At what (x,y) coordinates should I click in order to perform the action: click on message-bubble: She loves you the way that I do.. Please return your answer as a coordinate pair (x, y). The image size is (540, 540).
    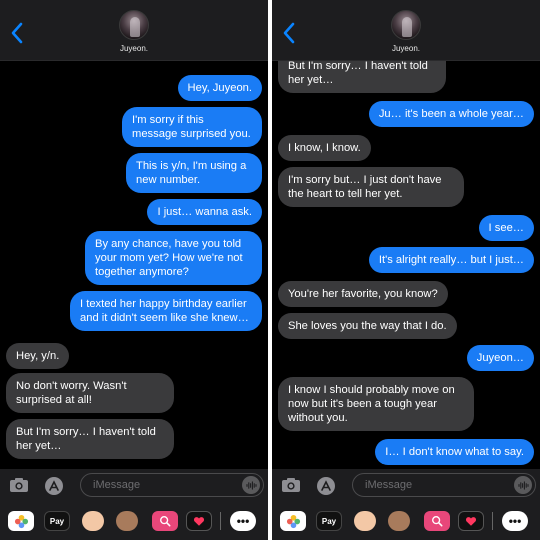
    Looking at the image, I should click on (367, 326).